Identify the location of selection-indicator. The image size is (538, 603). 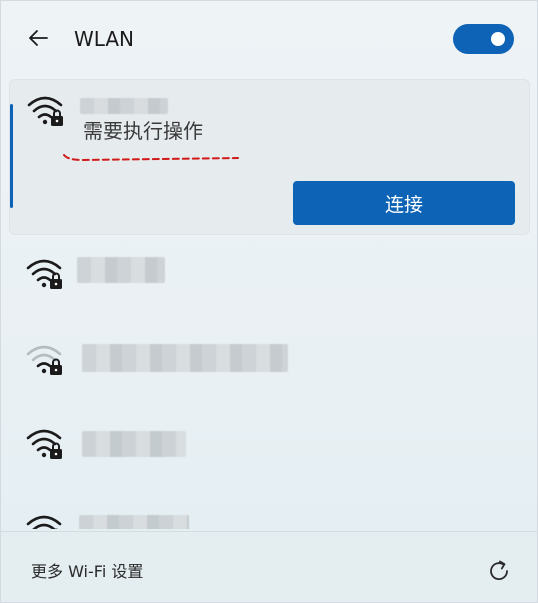
(11, 156).